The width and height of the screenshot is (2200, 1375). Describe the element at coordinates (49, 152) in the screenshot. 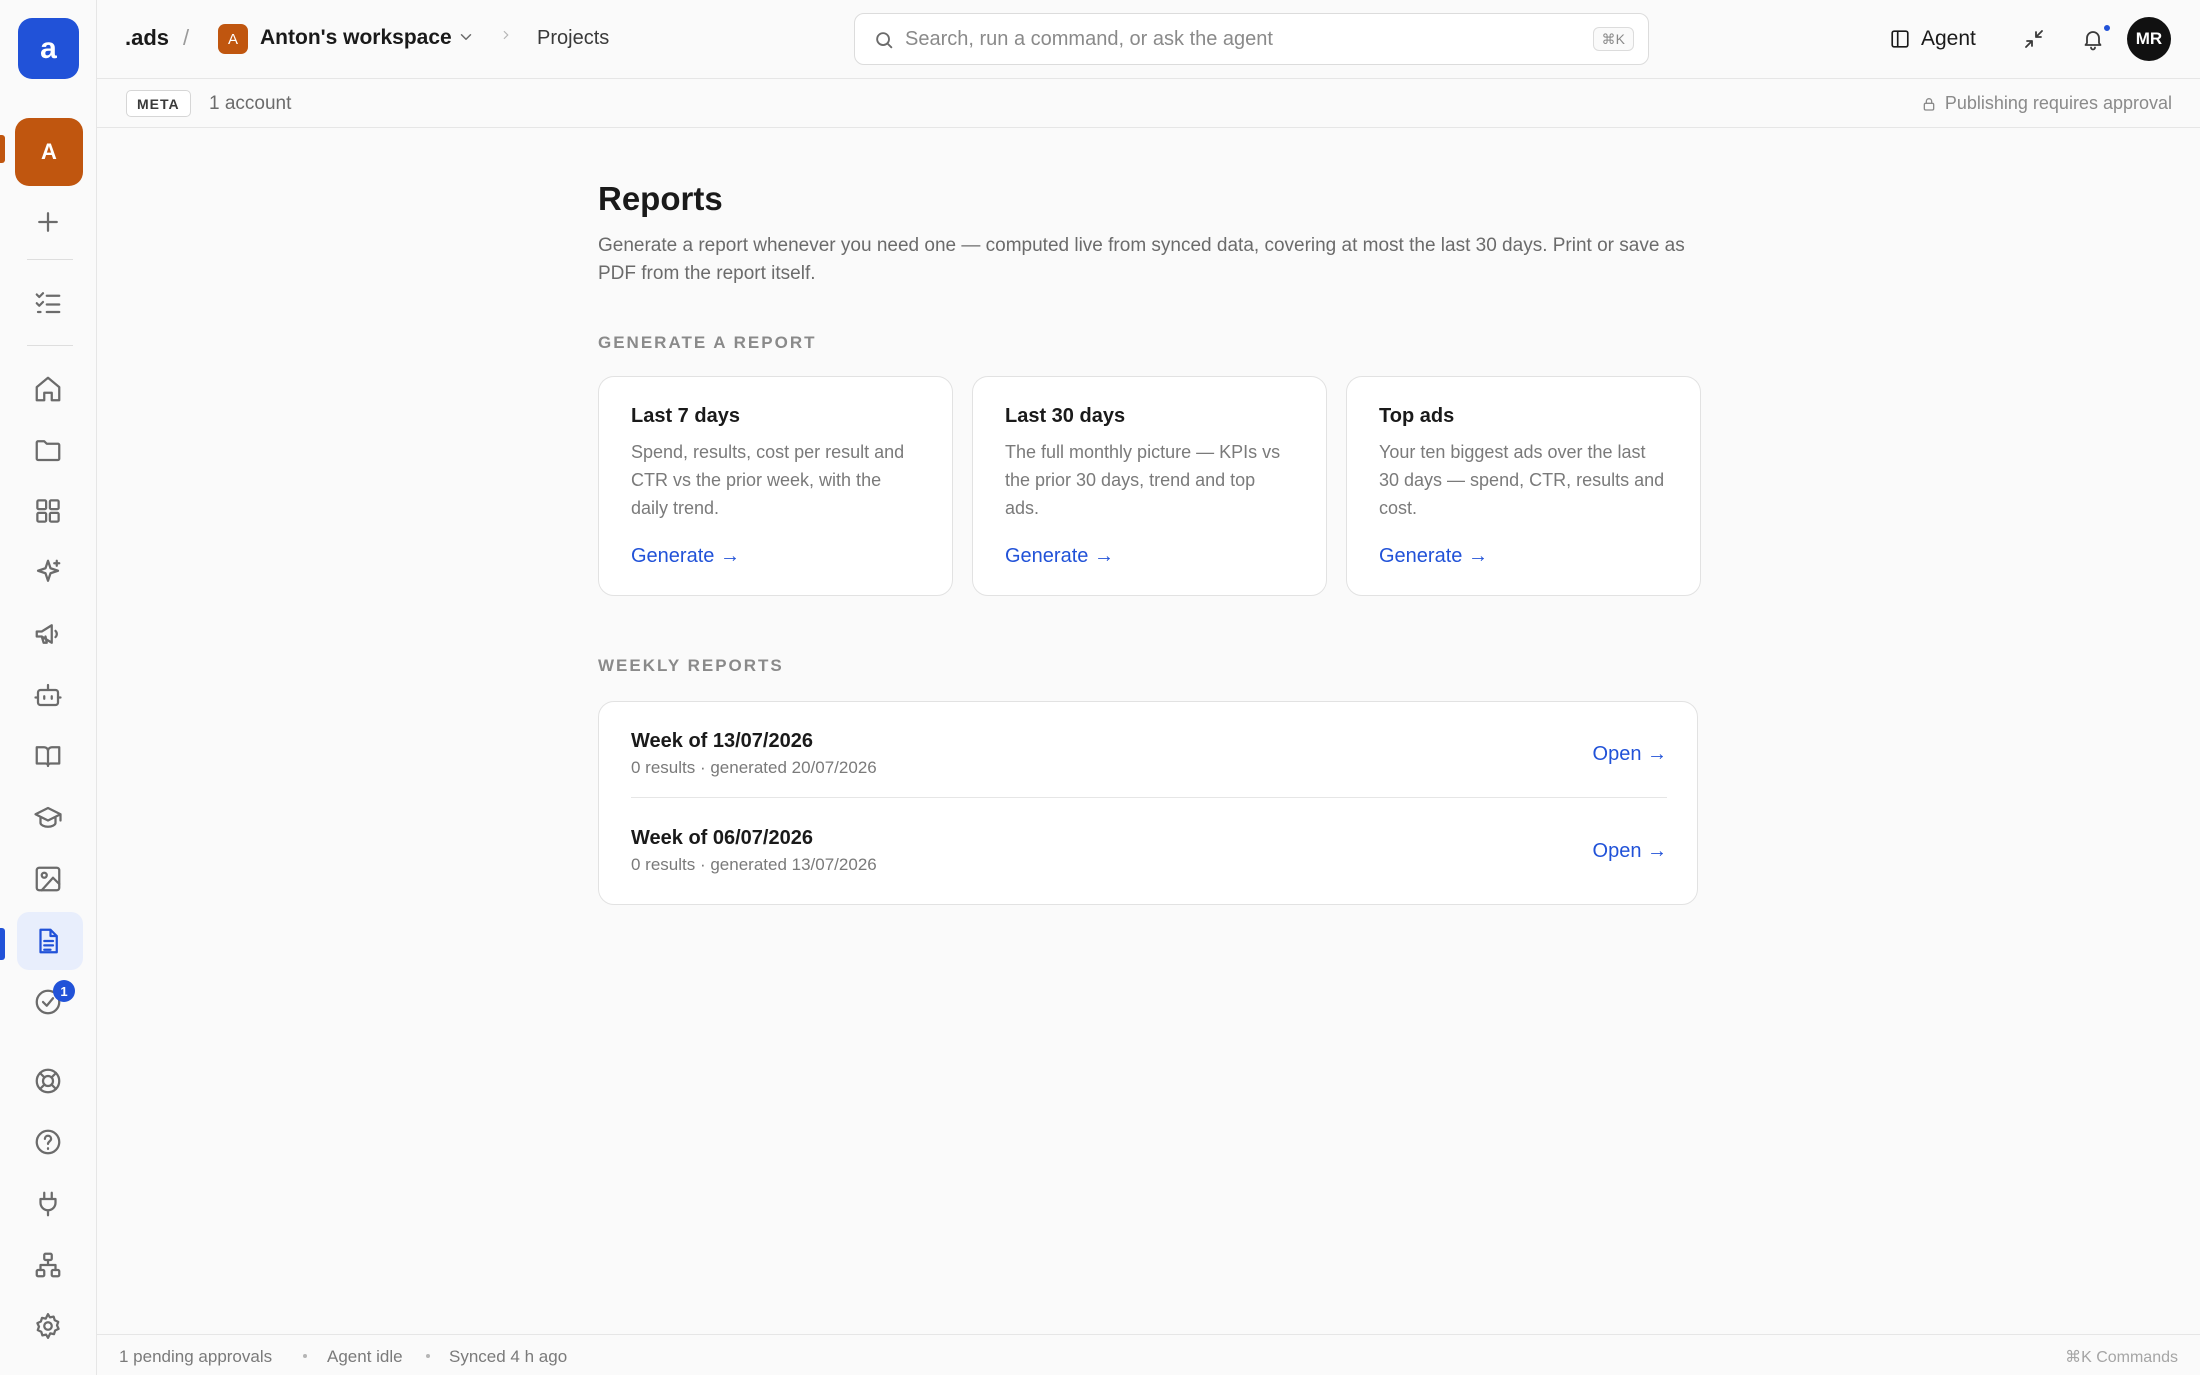

I see `workspace-switcher-button: A` at that location.